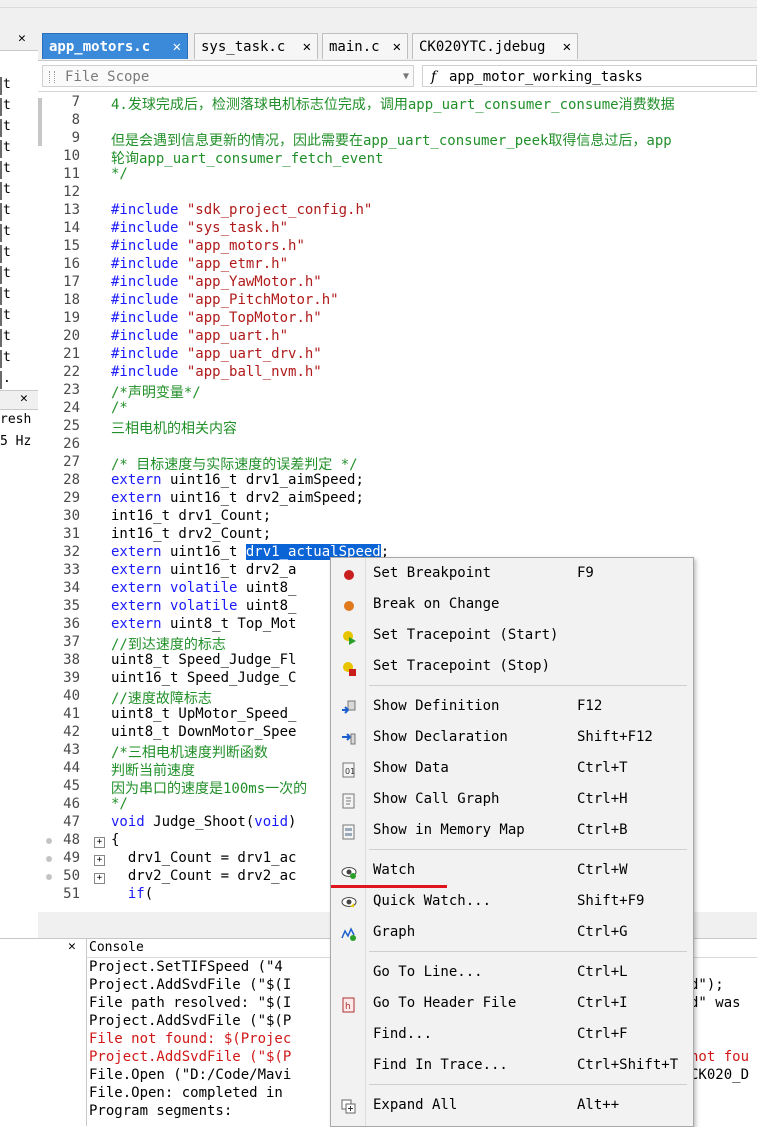 The height and width of the screenshot is (1127, 757). What do you see at coordinates (71, 480) in the screenshot?
I see `line-number: 28` at bounding box center [71, 480].